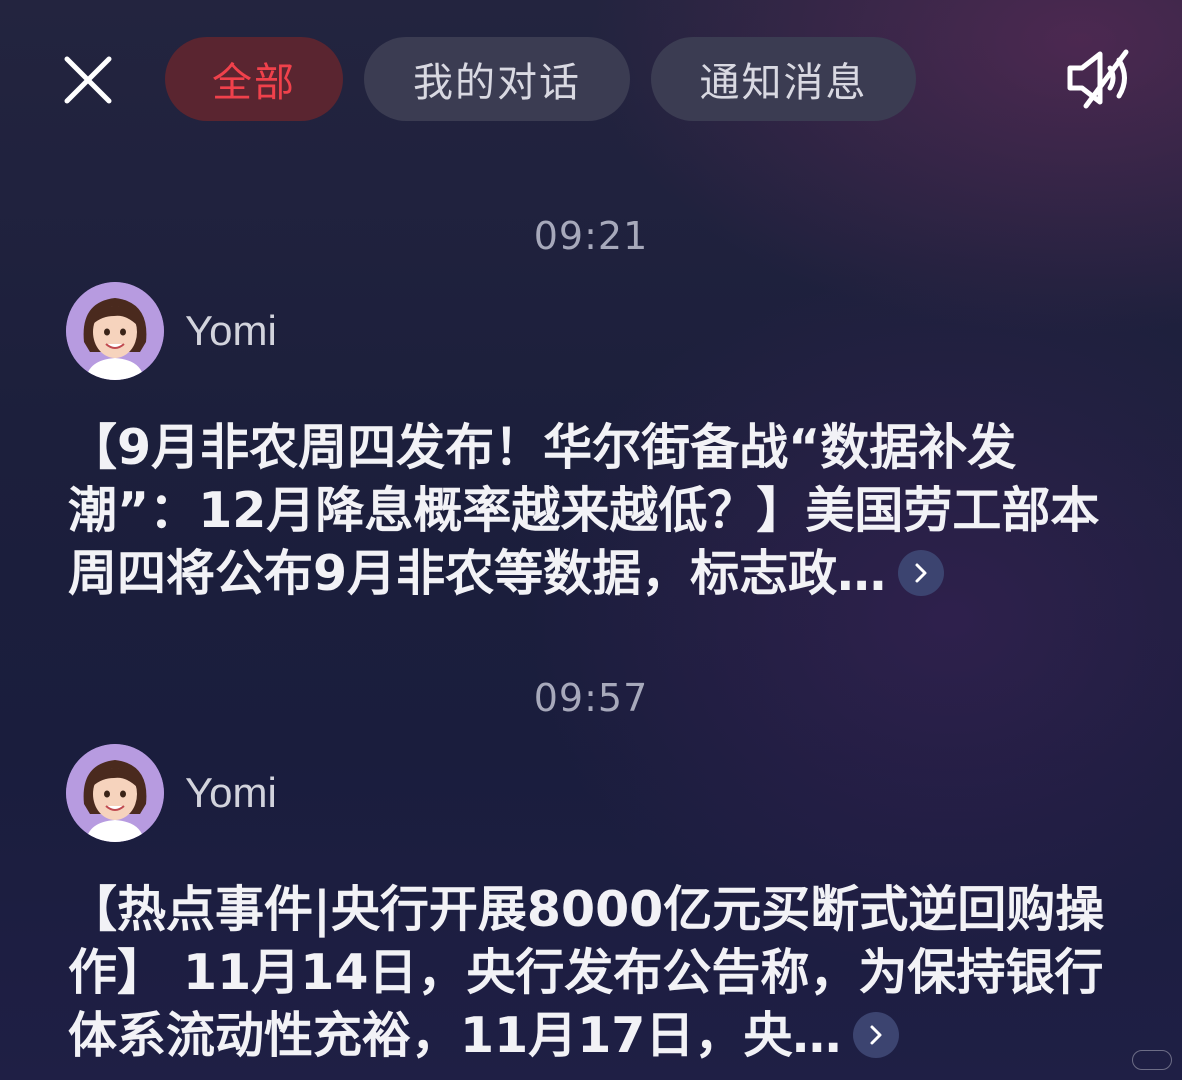 The height and width of the screenshot is (1080, 1182). I want to click on mute-toggle-button, so click(1101, 78).